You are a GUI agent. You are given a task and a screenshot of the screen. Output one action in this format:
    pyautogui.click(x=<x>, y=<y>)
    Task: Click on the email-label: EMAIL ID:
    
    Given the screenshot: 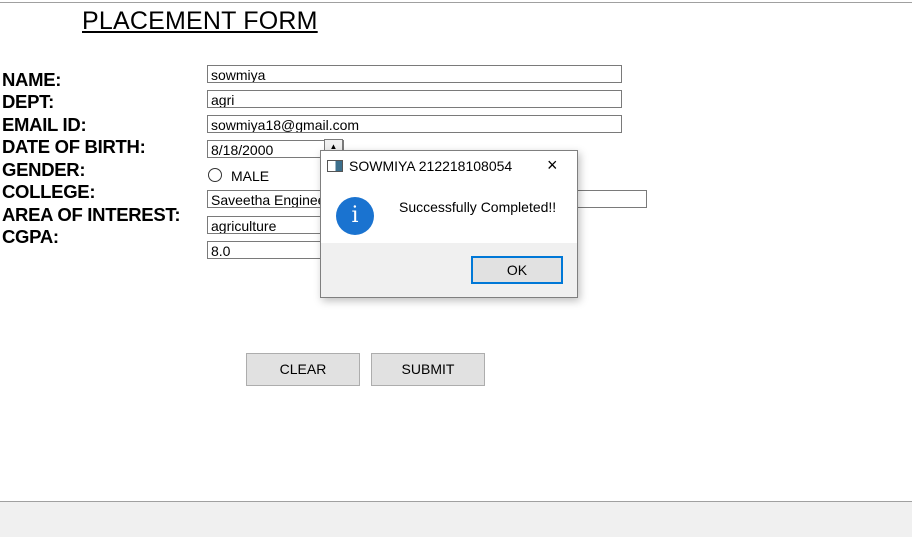 What is the action you would take?
    pyautogui.click(x=44, y=124)
    